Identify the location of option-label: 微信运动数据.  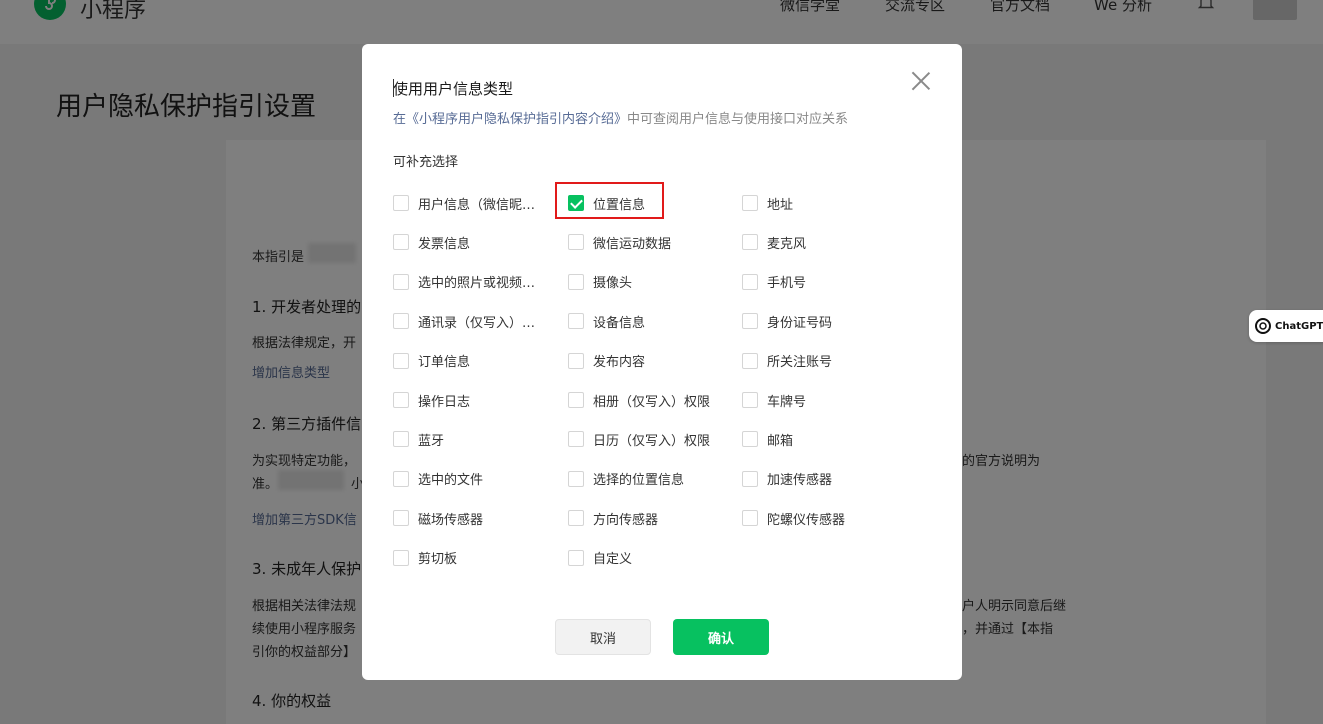
(632, 244).